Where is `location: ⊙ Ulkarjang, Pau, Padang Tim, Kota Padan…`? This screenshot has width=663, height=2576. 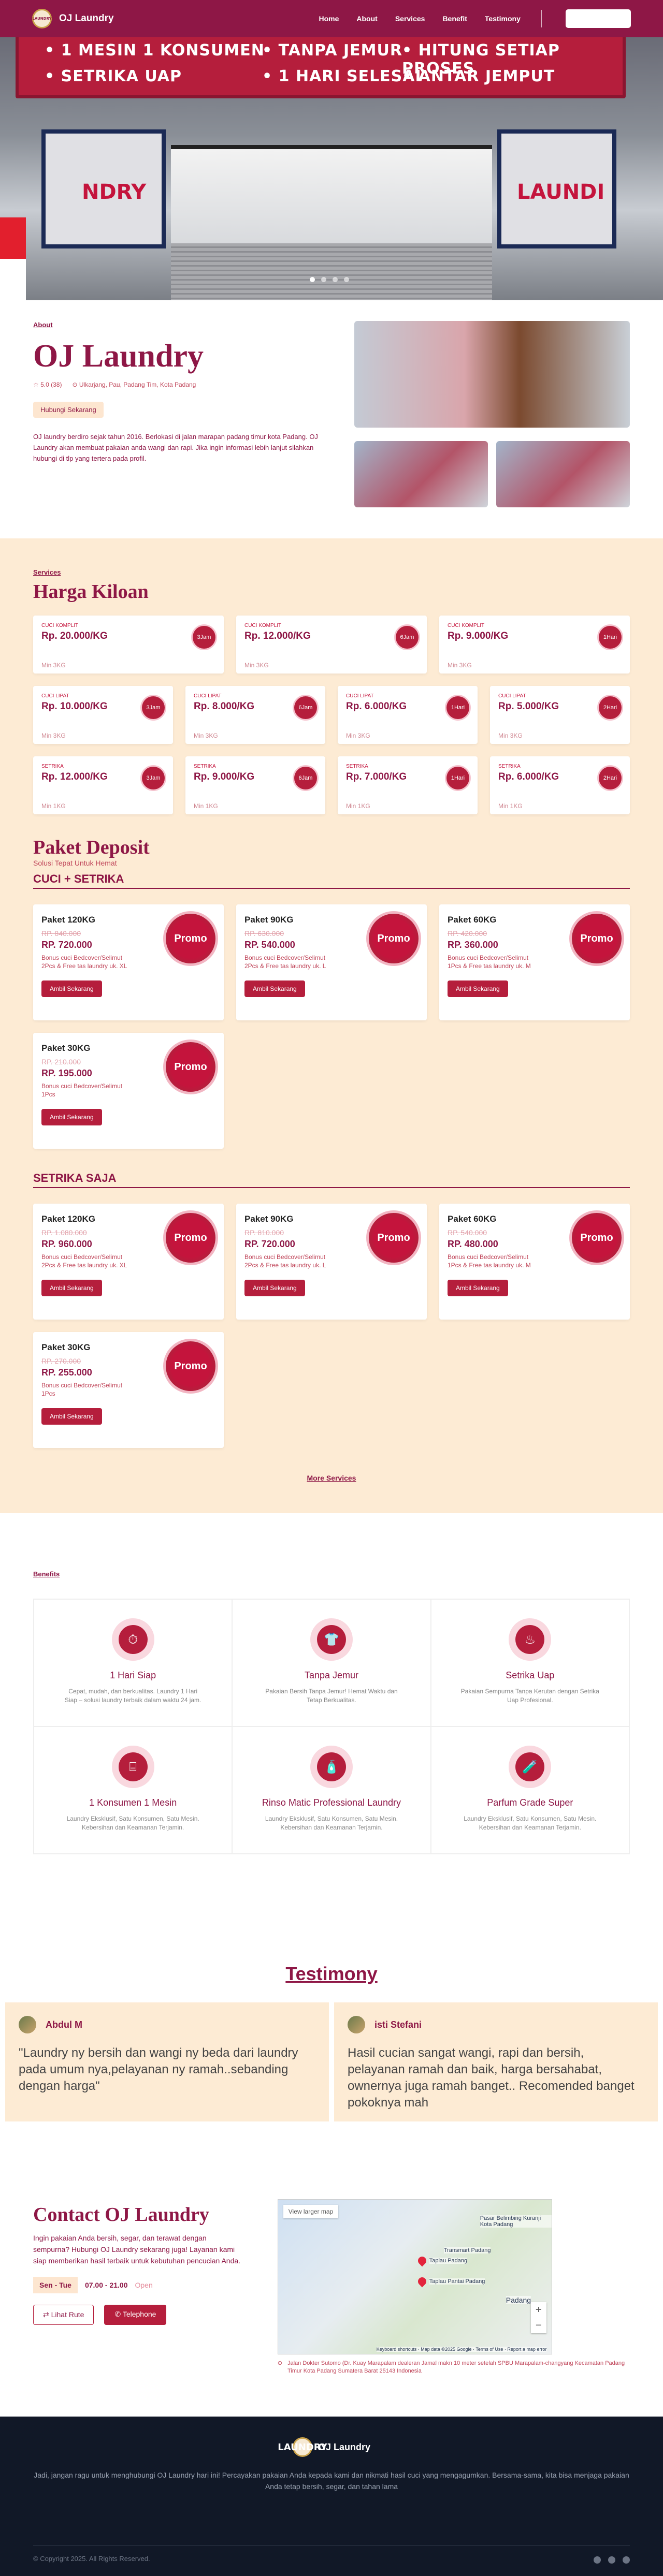
location: ⊙ Ulkarjang, Pau, Padang Tim, Kota Padan… is located at coordinates (134, 384).